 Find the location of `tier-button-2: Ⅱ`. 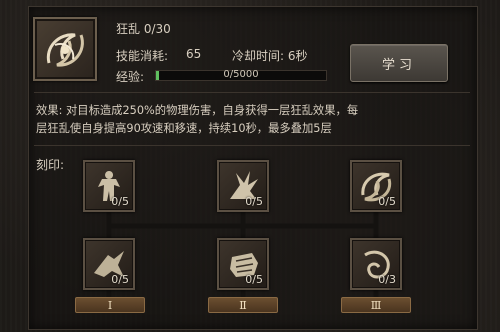

tier-button-2: Ⅱ is located at coordinates (243, 305).